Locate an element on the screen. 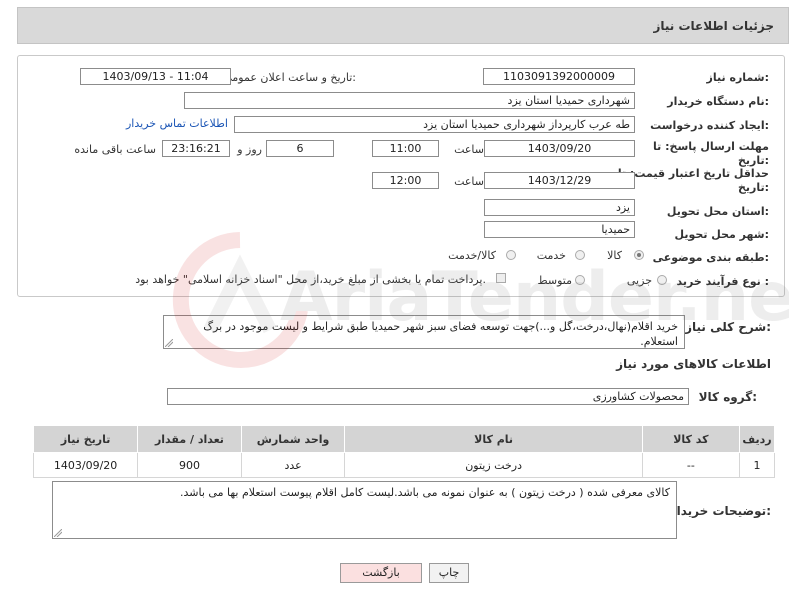  process-option-minor: جزیی is located at coordinates (639, 280).